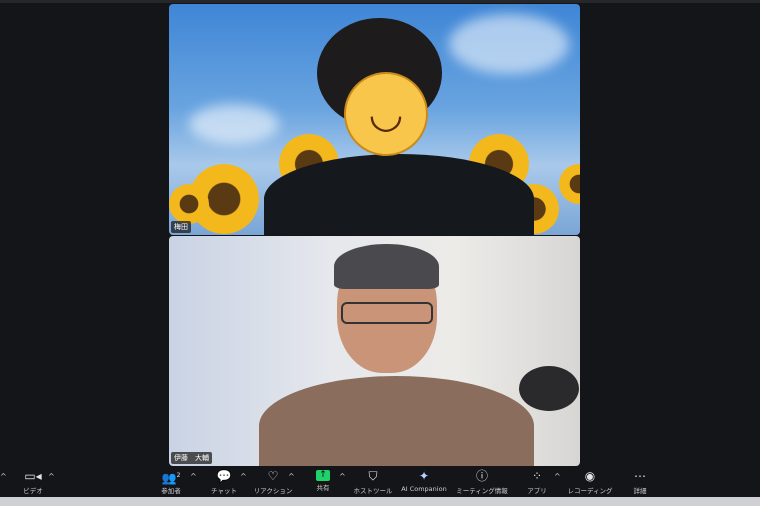 This screenshot has width=760, height=506. What do you see at coordinates (481, 476) in the screenshot?
I see `info-icon: ⓘ` at bounding box center [481, 476].